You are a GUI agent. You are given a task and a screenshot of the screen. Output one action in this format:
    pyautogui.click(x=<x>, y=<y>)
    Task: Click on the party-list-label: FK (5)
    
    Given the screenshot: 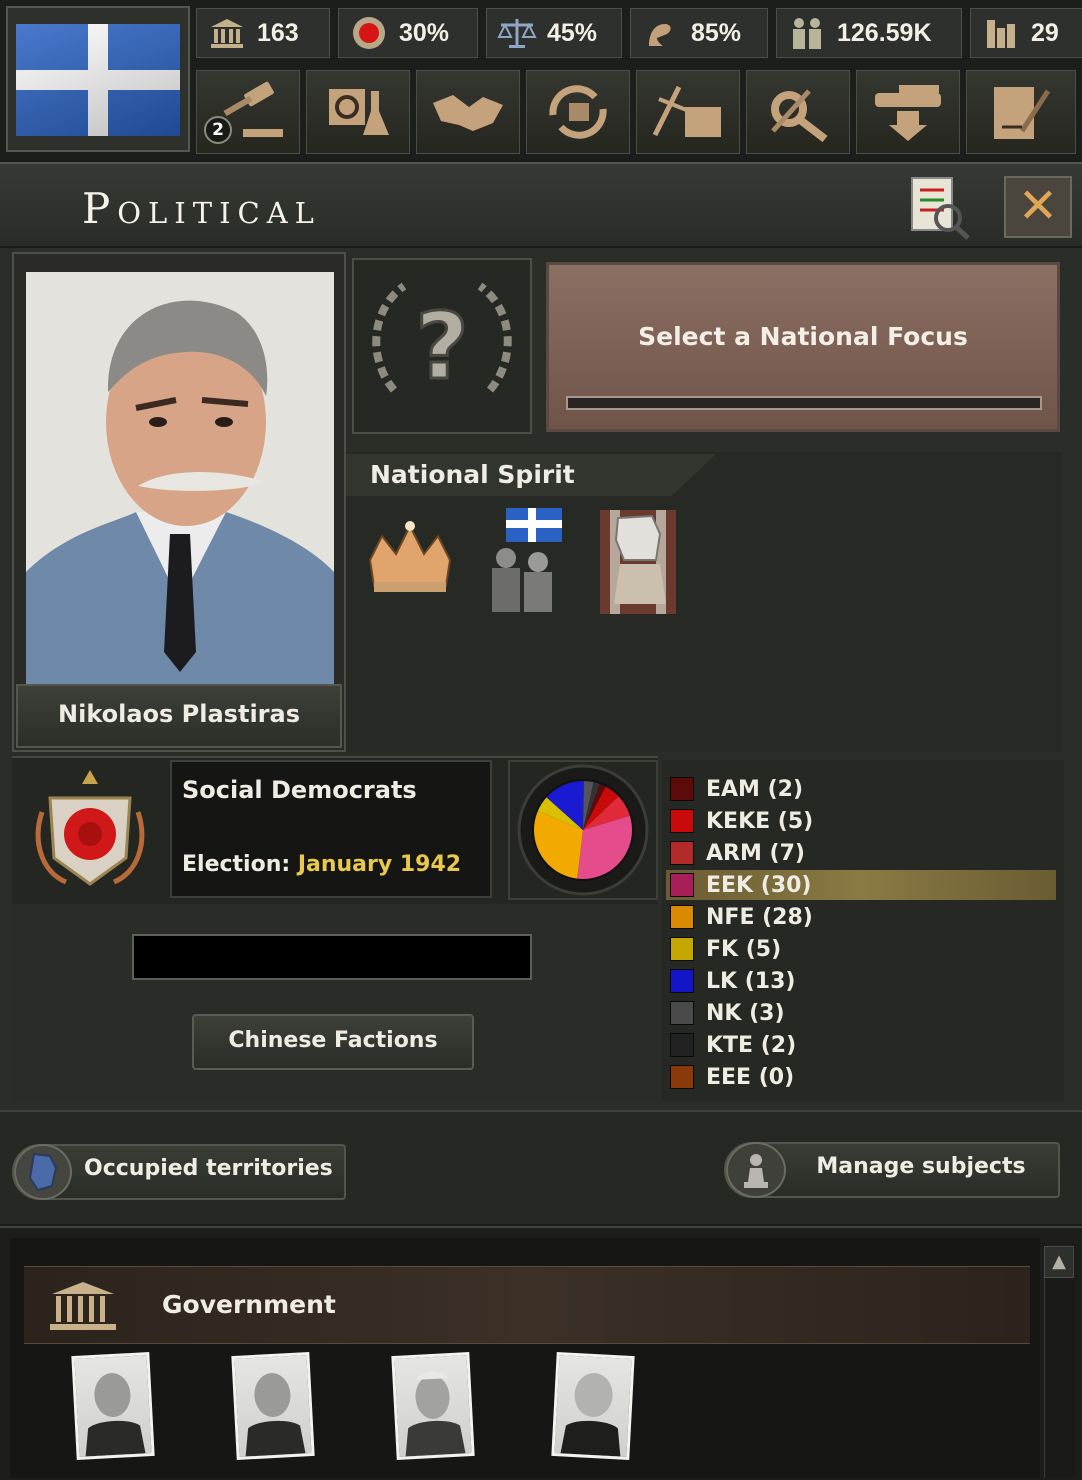 What is the action you would take?
    pyautogui.click(x=744, y=949)
    